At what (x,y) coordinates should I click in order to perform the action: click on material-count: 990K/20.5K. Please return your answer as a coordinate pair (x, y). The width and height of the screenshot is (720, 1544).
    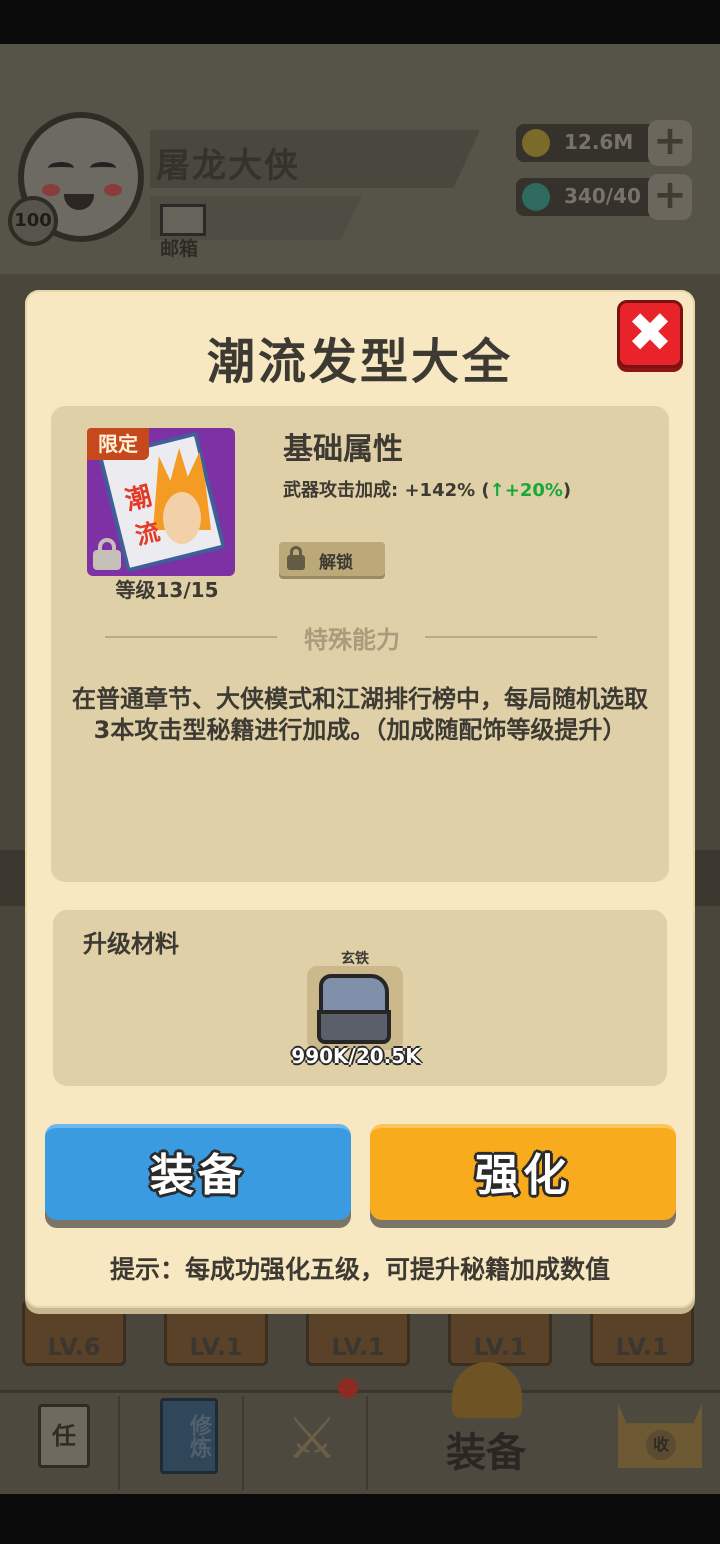
    Looking at the image, I should click on (356, 1056).